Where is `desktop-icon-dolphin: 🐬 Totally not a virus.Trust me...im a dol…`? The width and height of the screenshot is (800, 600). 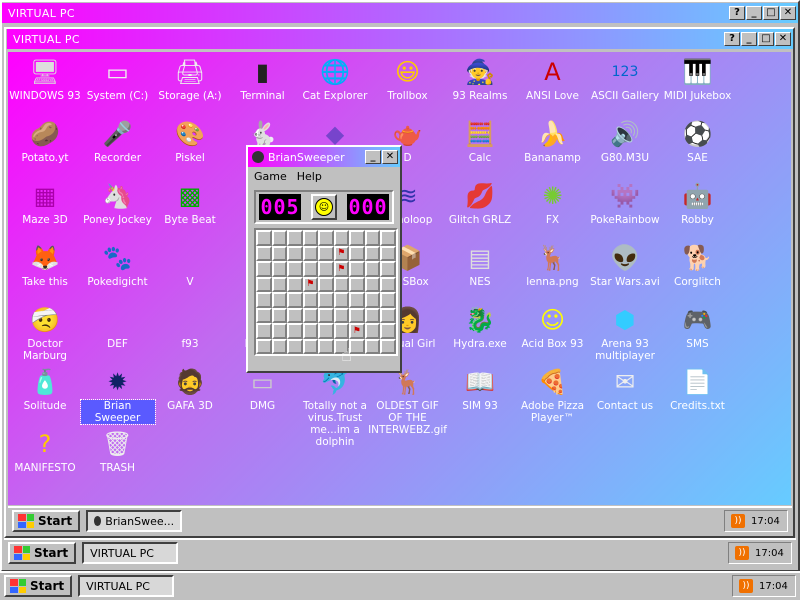 desktop-icon-dolphin: 🐬 Totally not a virus.Trust me...im a dol… is located at coordinates (335, 407).